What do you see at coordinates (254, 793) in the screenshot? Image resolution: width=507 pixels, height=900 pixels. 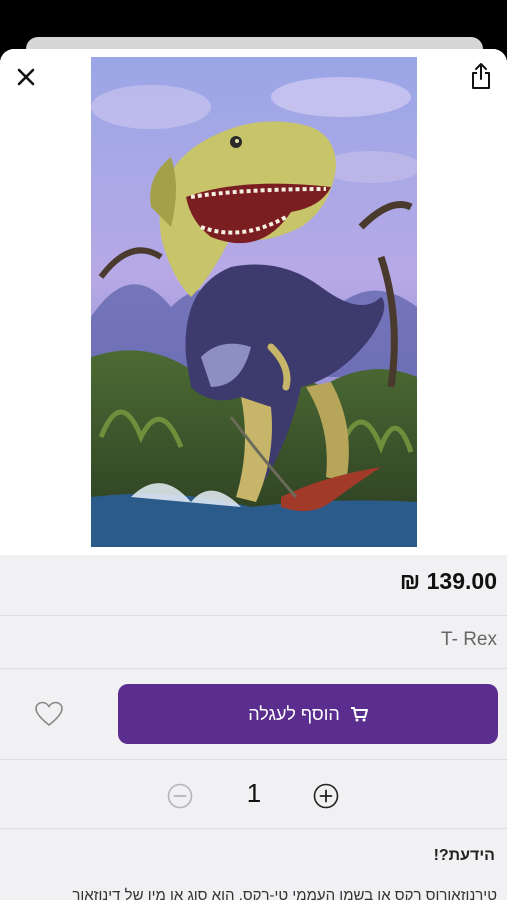 I see `quantity-value: 1` at bounding box center [254, 793].